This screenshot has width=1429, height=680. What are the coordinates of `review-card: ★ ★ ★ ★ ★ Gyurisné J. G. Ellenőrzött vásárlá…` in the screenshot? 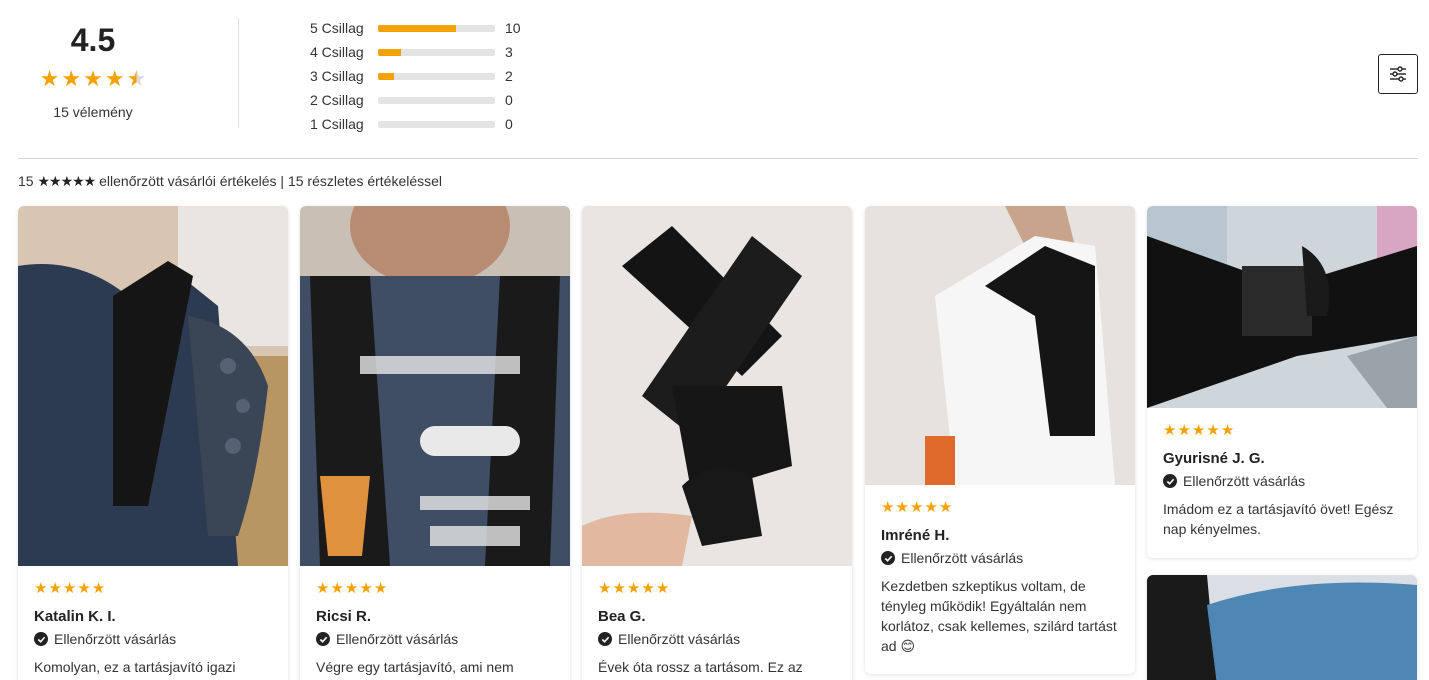 It's located at (1282, 382).